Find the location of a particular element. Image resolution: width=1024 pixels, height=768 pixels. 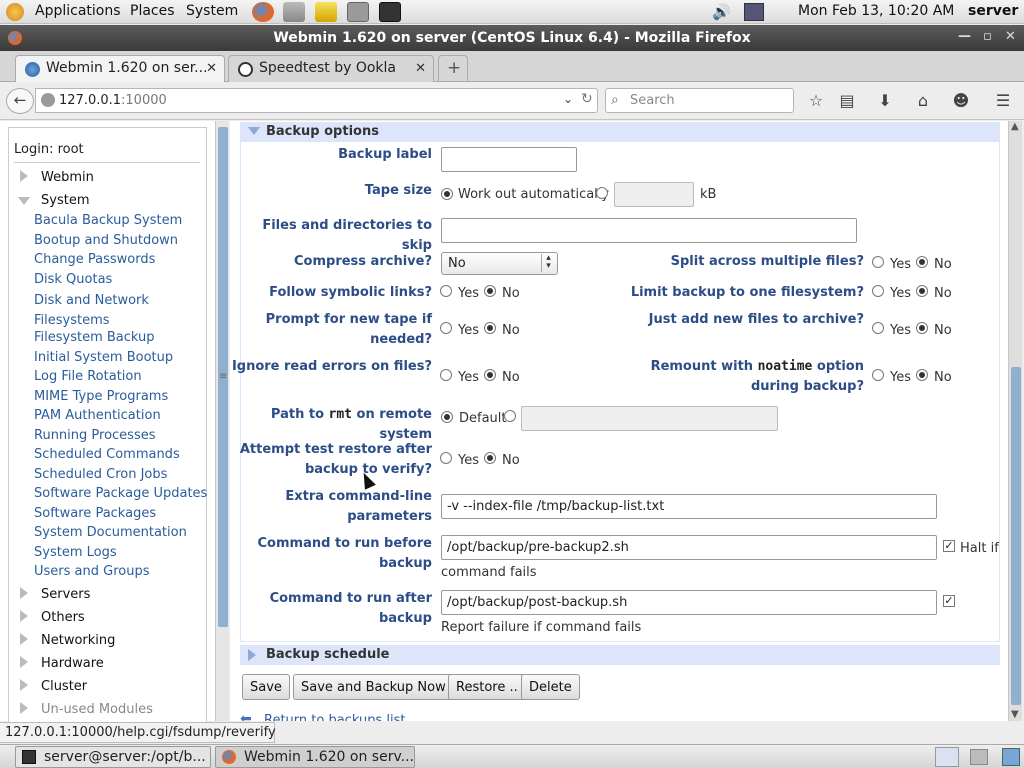

chat-icon: ☻ is located at coordinates (961, 100).